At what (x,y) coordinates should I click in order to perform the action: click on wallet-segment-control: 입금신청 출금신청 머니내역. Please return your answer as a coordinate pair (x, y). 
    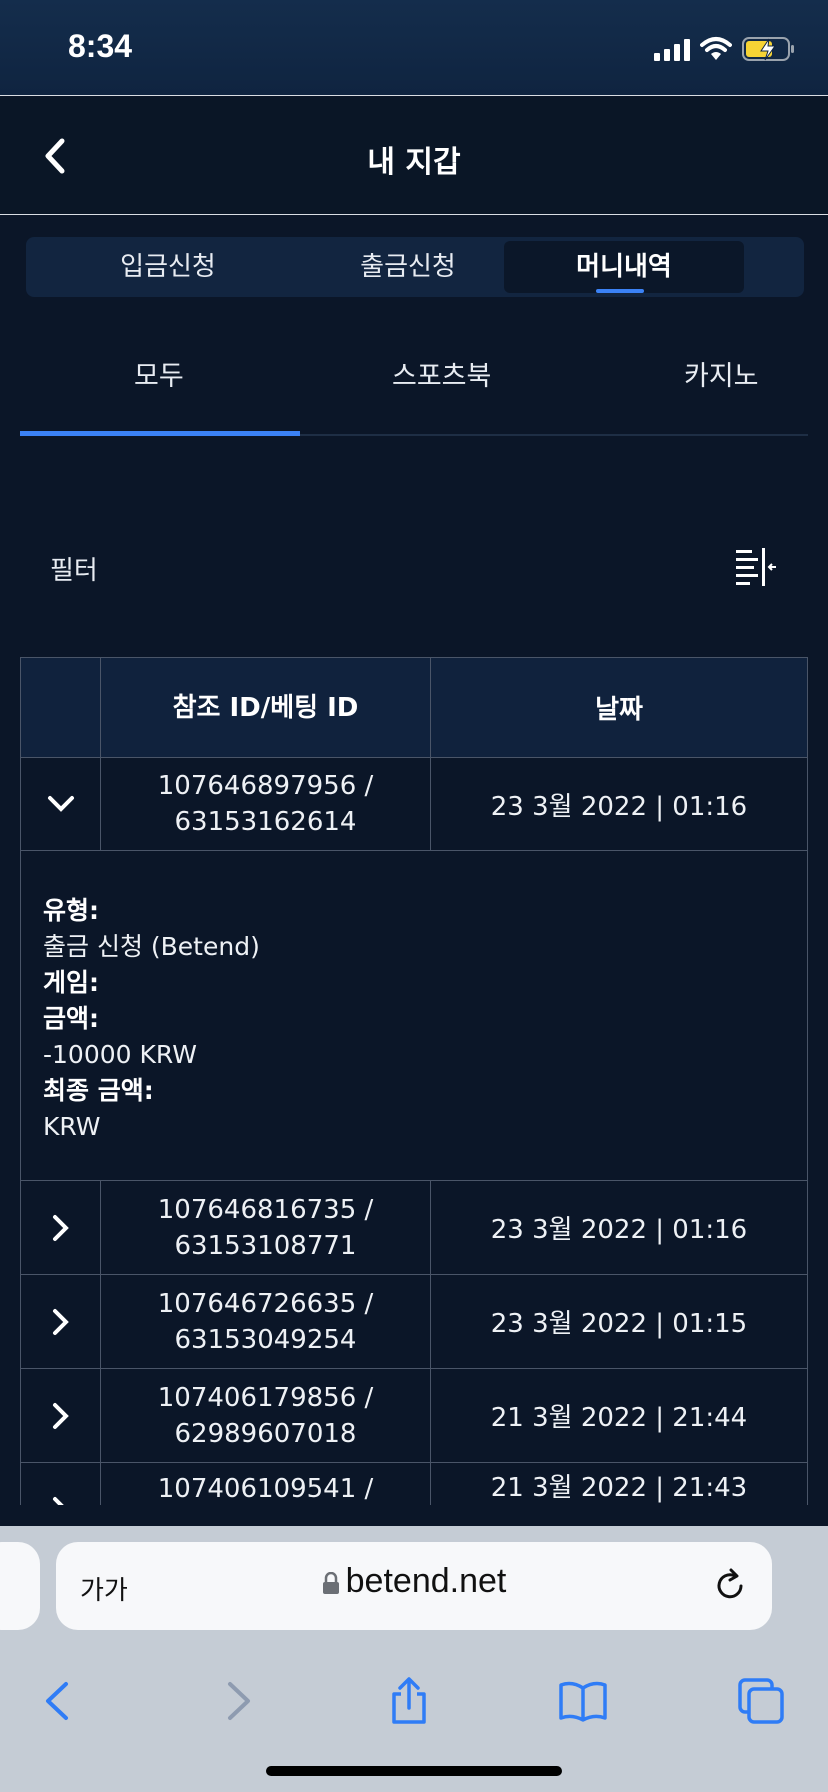
    Looking at the image, I should click on (415, 267).